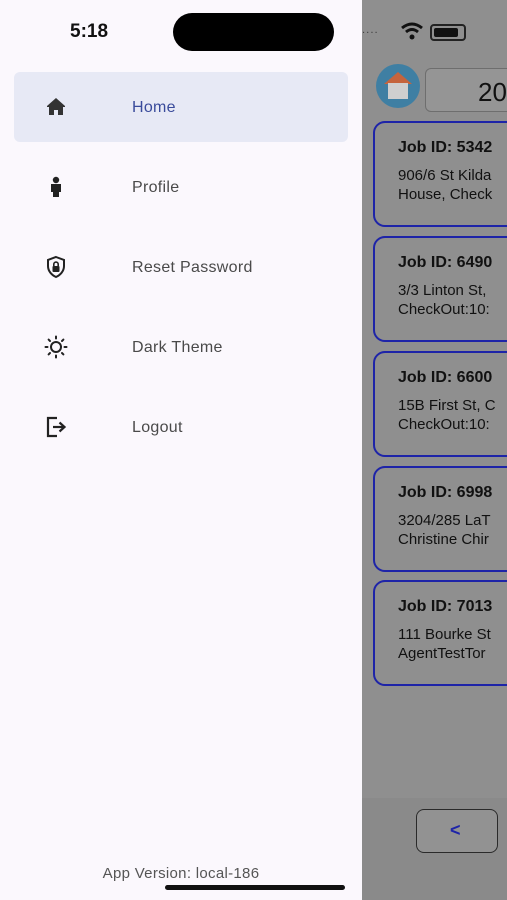  Describe the element at coordinates (56, 347) in the screenshot. I see `brightness-icon` at that location.